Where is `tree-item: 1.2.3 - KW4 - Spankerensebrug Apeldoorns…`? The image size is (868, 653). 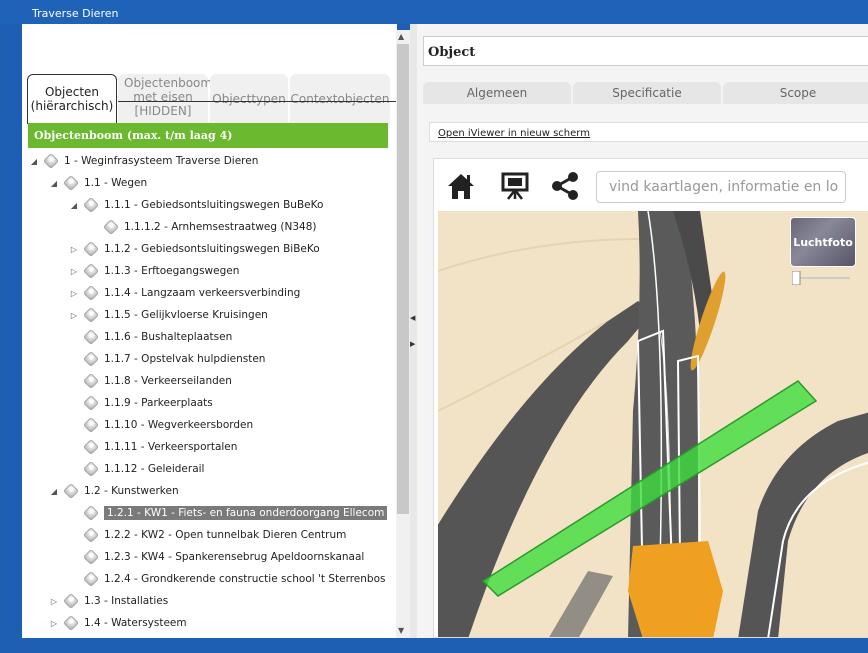 tree-item: 1.2.3 - KW4 - Spankerensebrug Apeldoorns… is located at coordinates (216, 557).